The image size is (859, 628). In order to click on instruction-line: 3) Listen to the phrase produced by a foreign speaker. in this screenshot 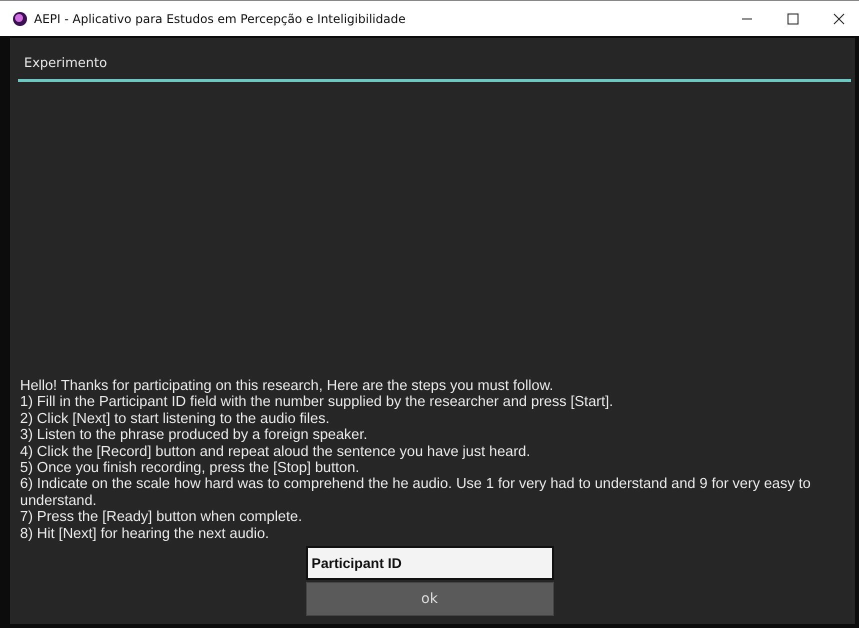, I will do `click(194, 435)`.